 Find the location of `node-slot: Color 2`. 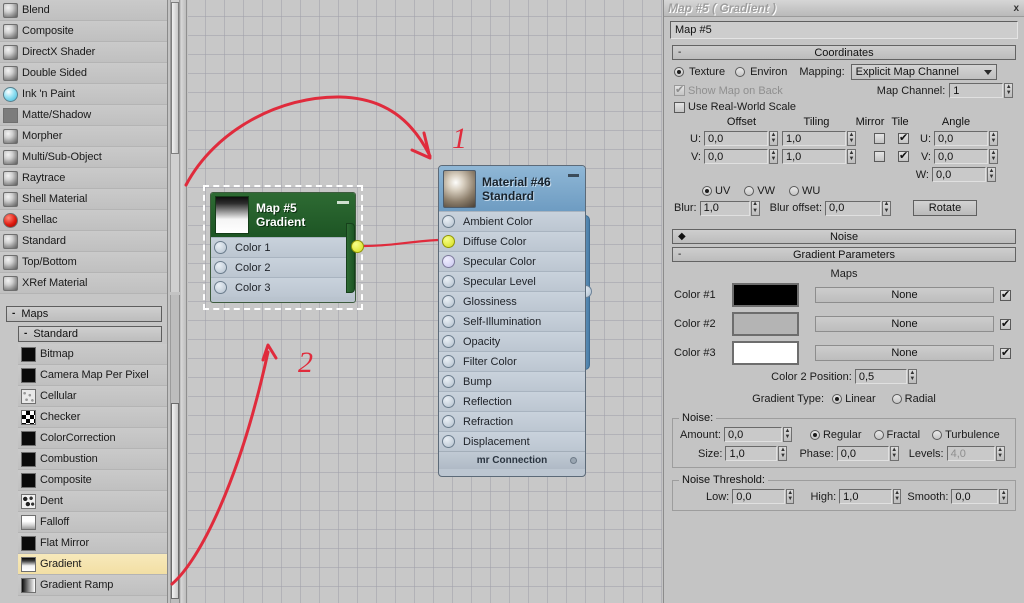

node-slot: Color 2 is located at coordinates (283, 267).